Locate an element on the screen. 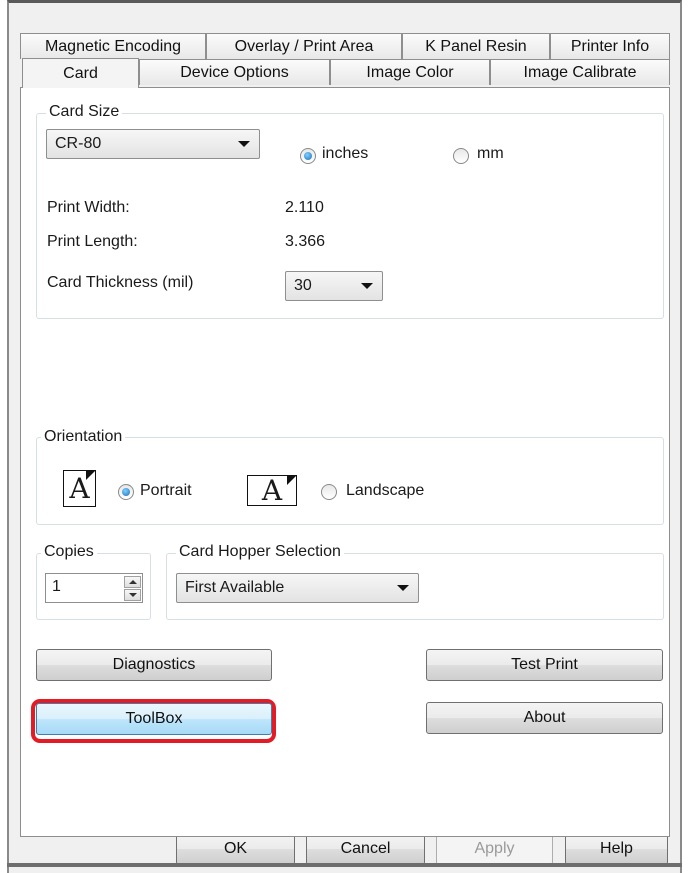 The height and width of the screenshot is (873, 689). card-thickness-select: 30 is located at coordinates (334, 286).